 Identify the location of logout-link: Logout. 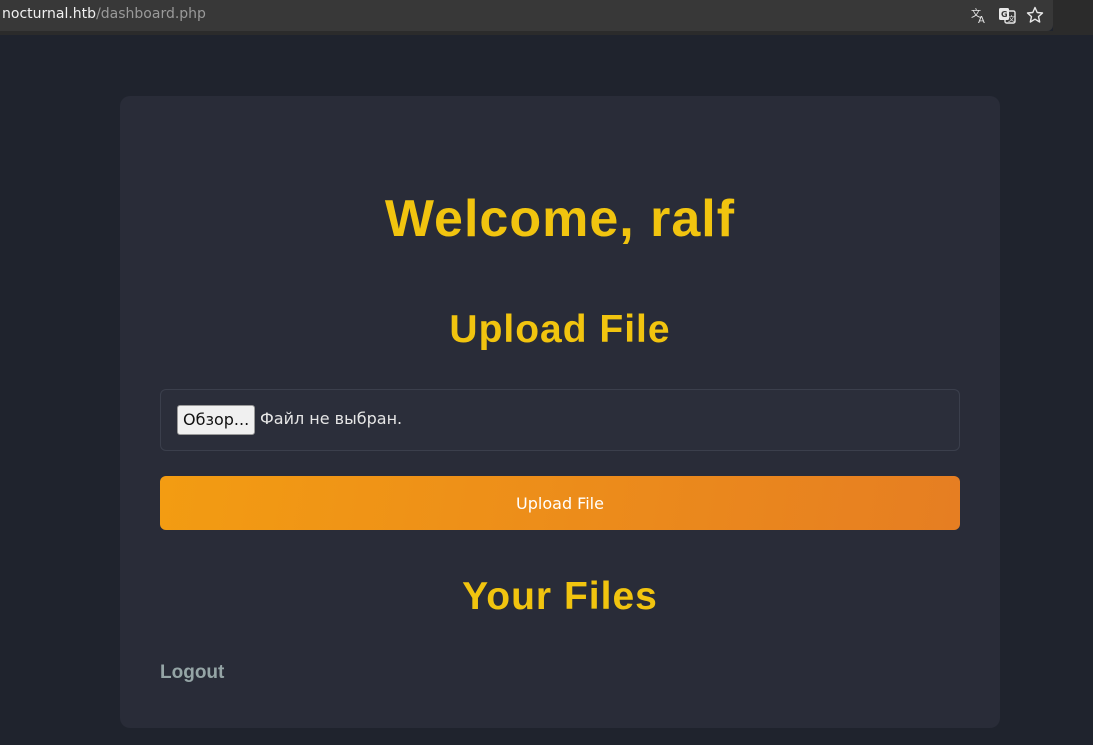
(192, 673).